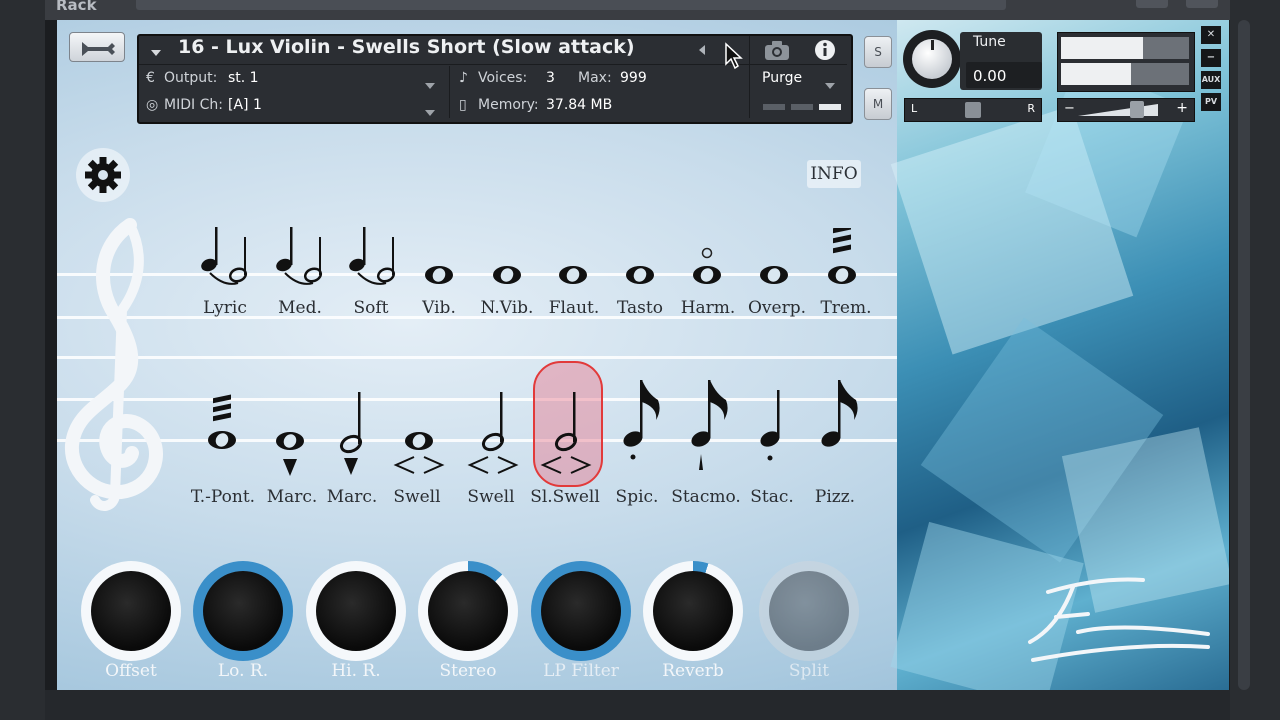 This screenshot has width=1280, height=720. What do you see at coordinates (642, 423) in the screenshot?
I see `articulation-spic` at bounding box center [642, 423].